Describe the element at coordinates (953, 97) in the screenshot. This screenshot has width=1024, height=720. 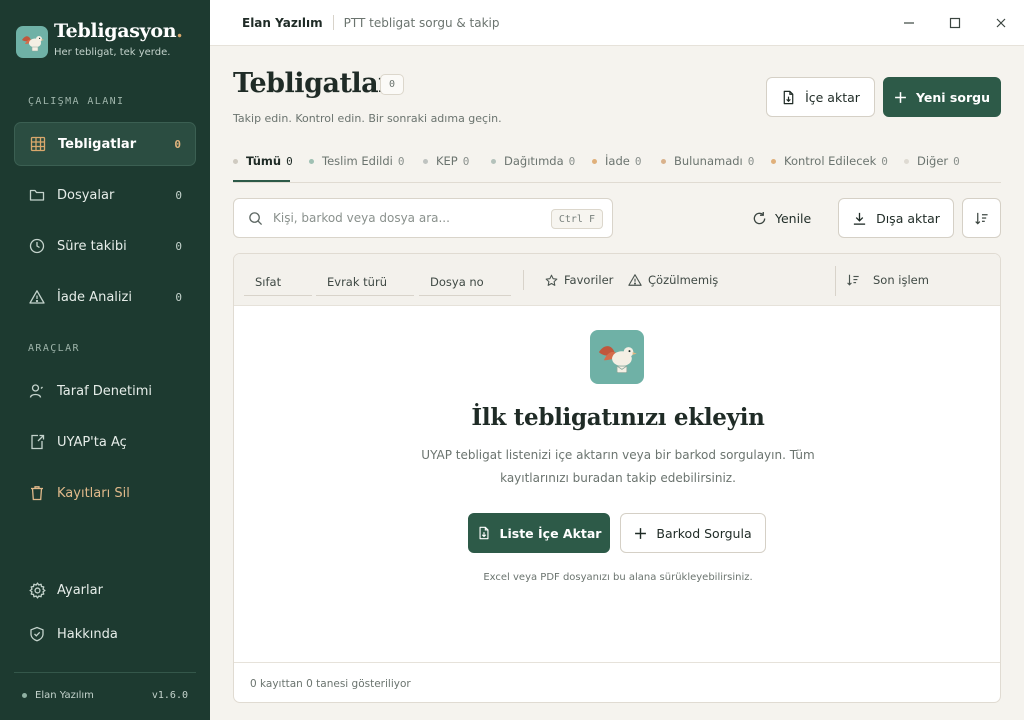
I see `new-query-button-label: Yeni sorgu` at that location.